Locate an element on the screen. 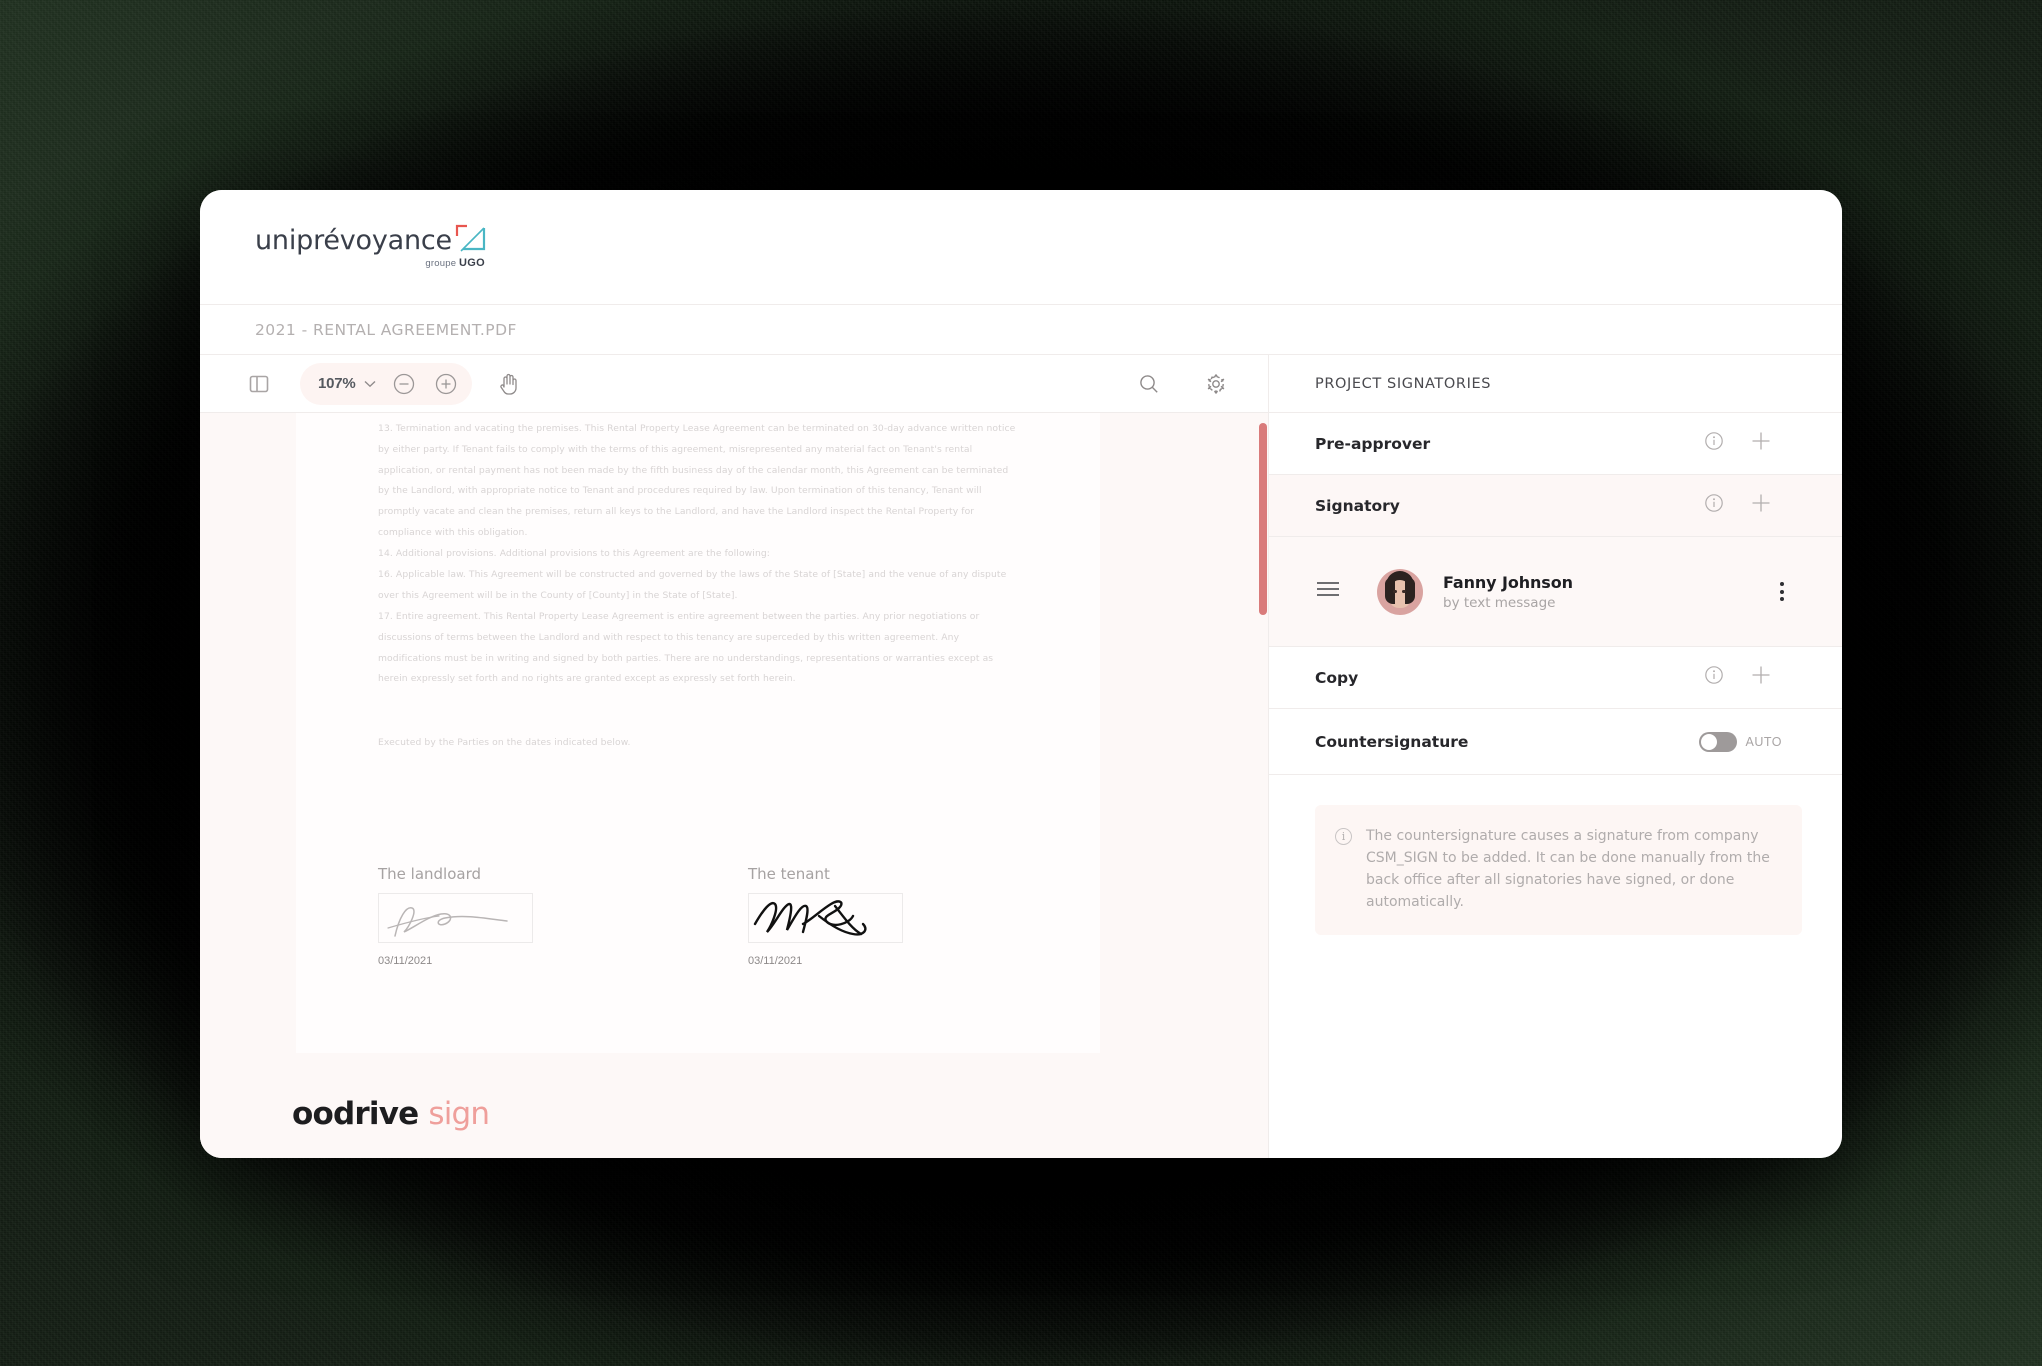 The height and width of the screenshot is (1366, 2042). company-logo: uniprévoyance groupe UGO is located at coordinates (371, 246).